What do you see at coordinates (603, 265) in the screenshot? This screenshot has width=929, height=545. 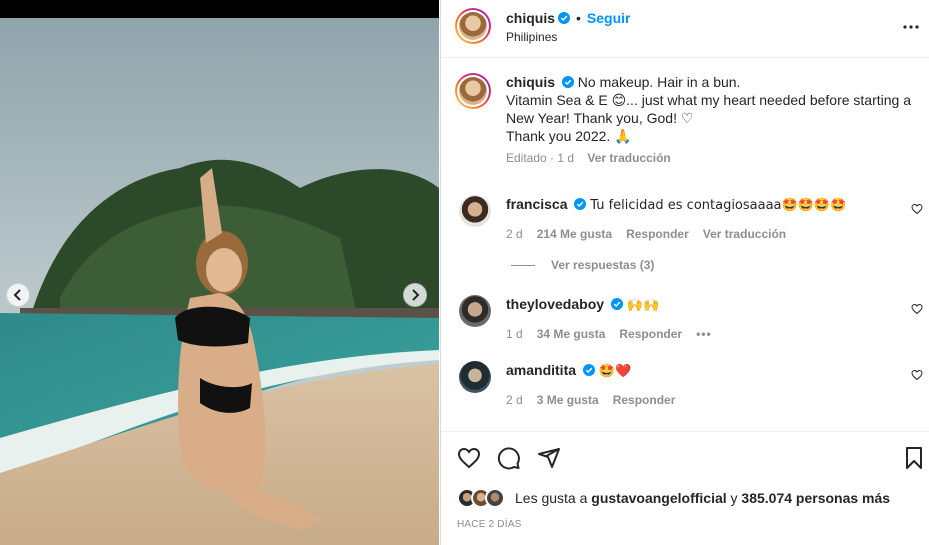 I see `view-replies-label: Ver respuestas (3)` at bounding box center [603, 265].